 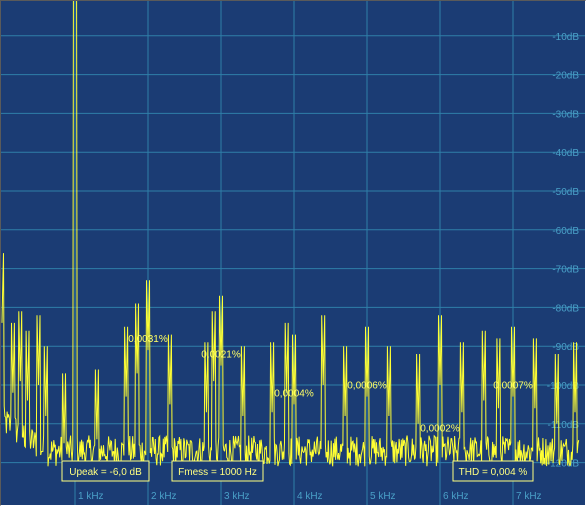 I want to click on harmonic-label: 0,0006%, so click(x=367, y=386).